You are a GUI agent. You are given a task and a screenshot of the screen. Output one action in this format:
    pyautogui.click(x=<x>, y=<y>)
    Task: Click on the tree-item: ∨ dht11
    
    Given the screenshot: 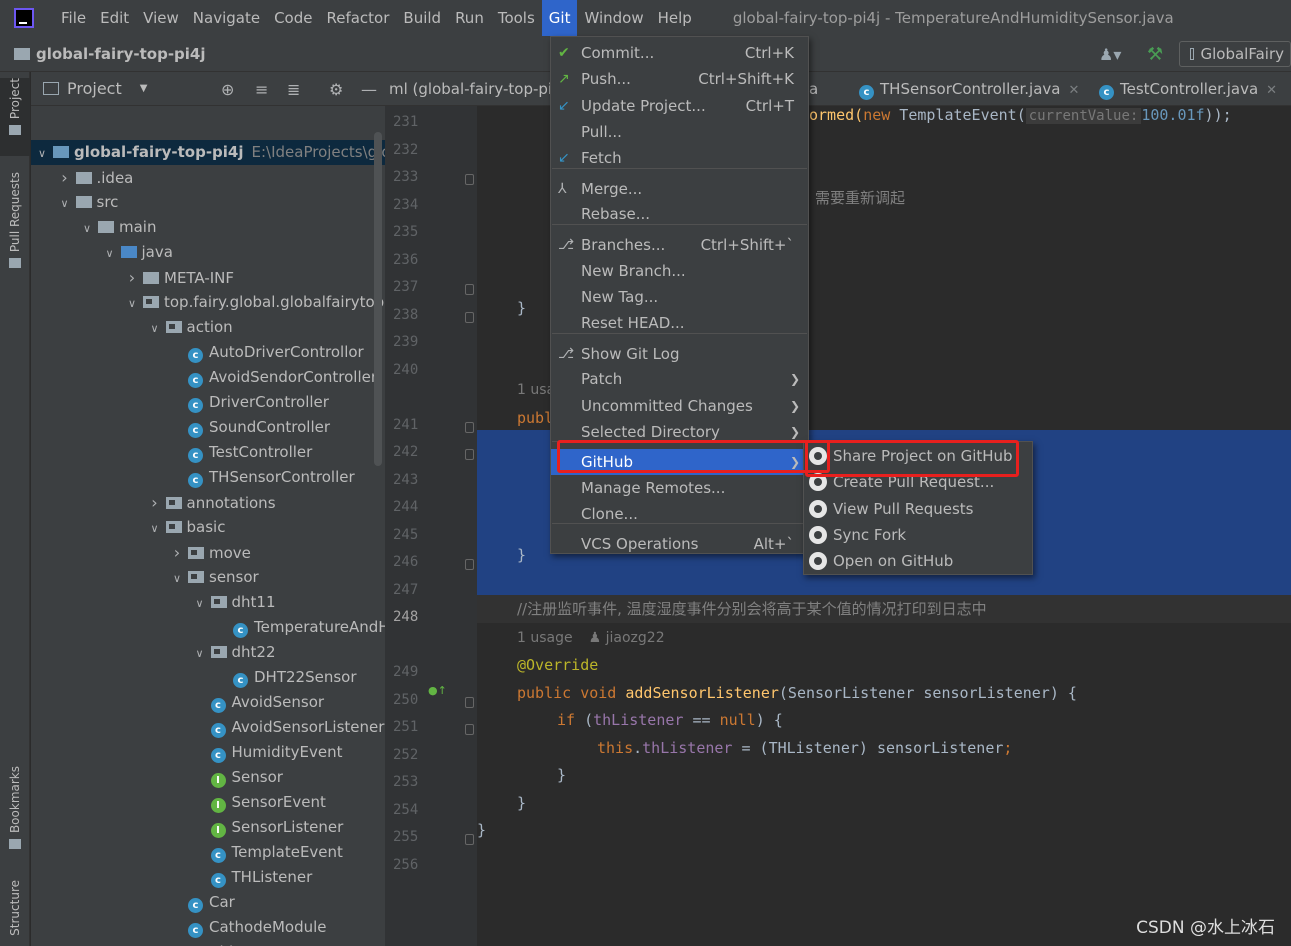 What is the action you would take?
    pyautogui.click(x=208, y=602)
    